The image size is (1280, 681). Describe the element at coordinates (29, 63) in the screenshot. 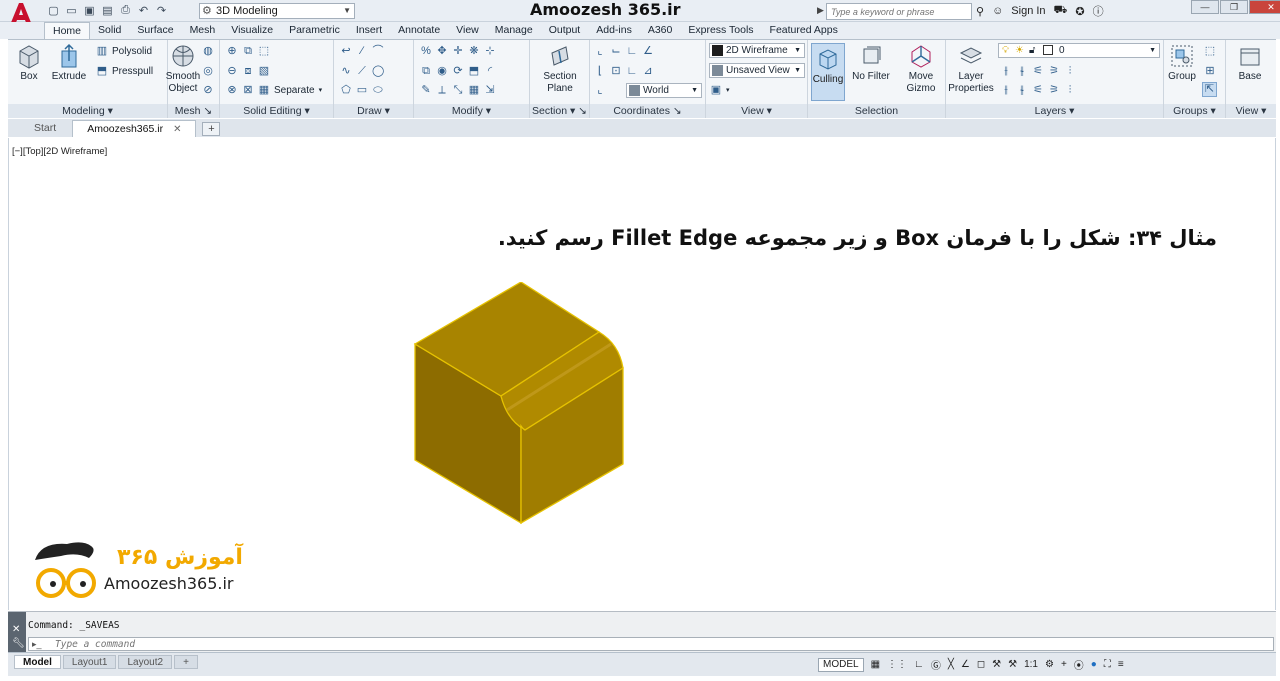

I see `box-button: Box` at that location.